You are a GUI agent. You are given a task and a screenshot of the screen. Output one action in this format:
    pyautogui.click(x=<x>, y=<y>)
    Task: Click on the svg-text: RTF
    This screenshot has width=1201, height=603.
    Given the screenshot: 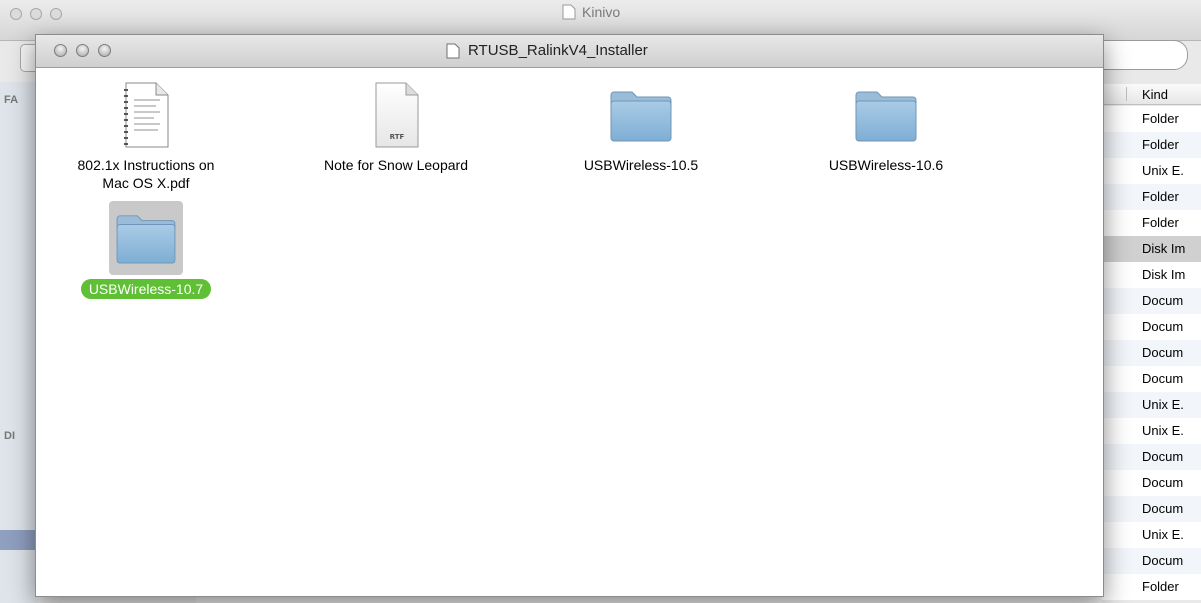 What is the action you would take?
    pyautogui.click(x=397, y=137)
    